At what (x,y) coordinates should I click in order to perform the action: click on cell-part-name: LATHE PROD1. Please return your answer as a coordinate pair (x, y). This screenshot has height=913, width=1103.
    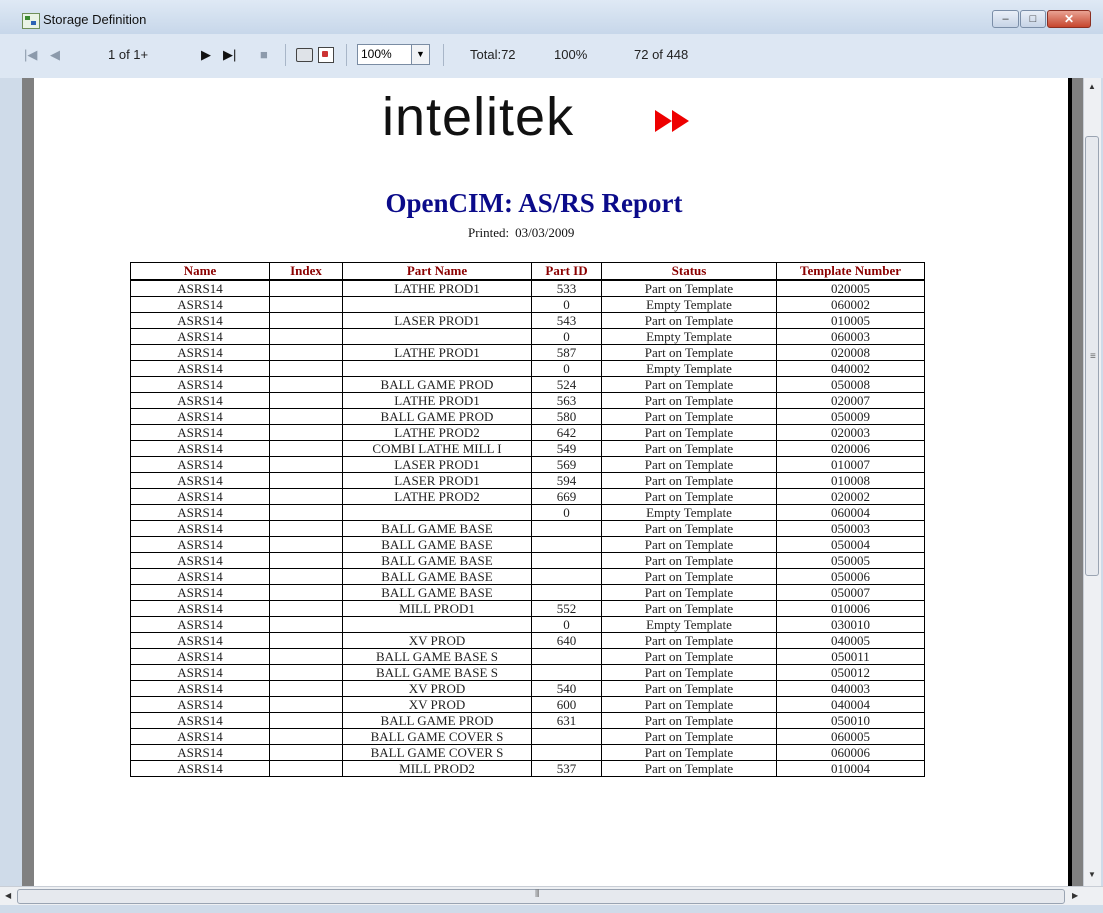
    Looking at the image, I should click on (437, 288).